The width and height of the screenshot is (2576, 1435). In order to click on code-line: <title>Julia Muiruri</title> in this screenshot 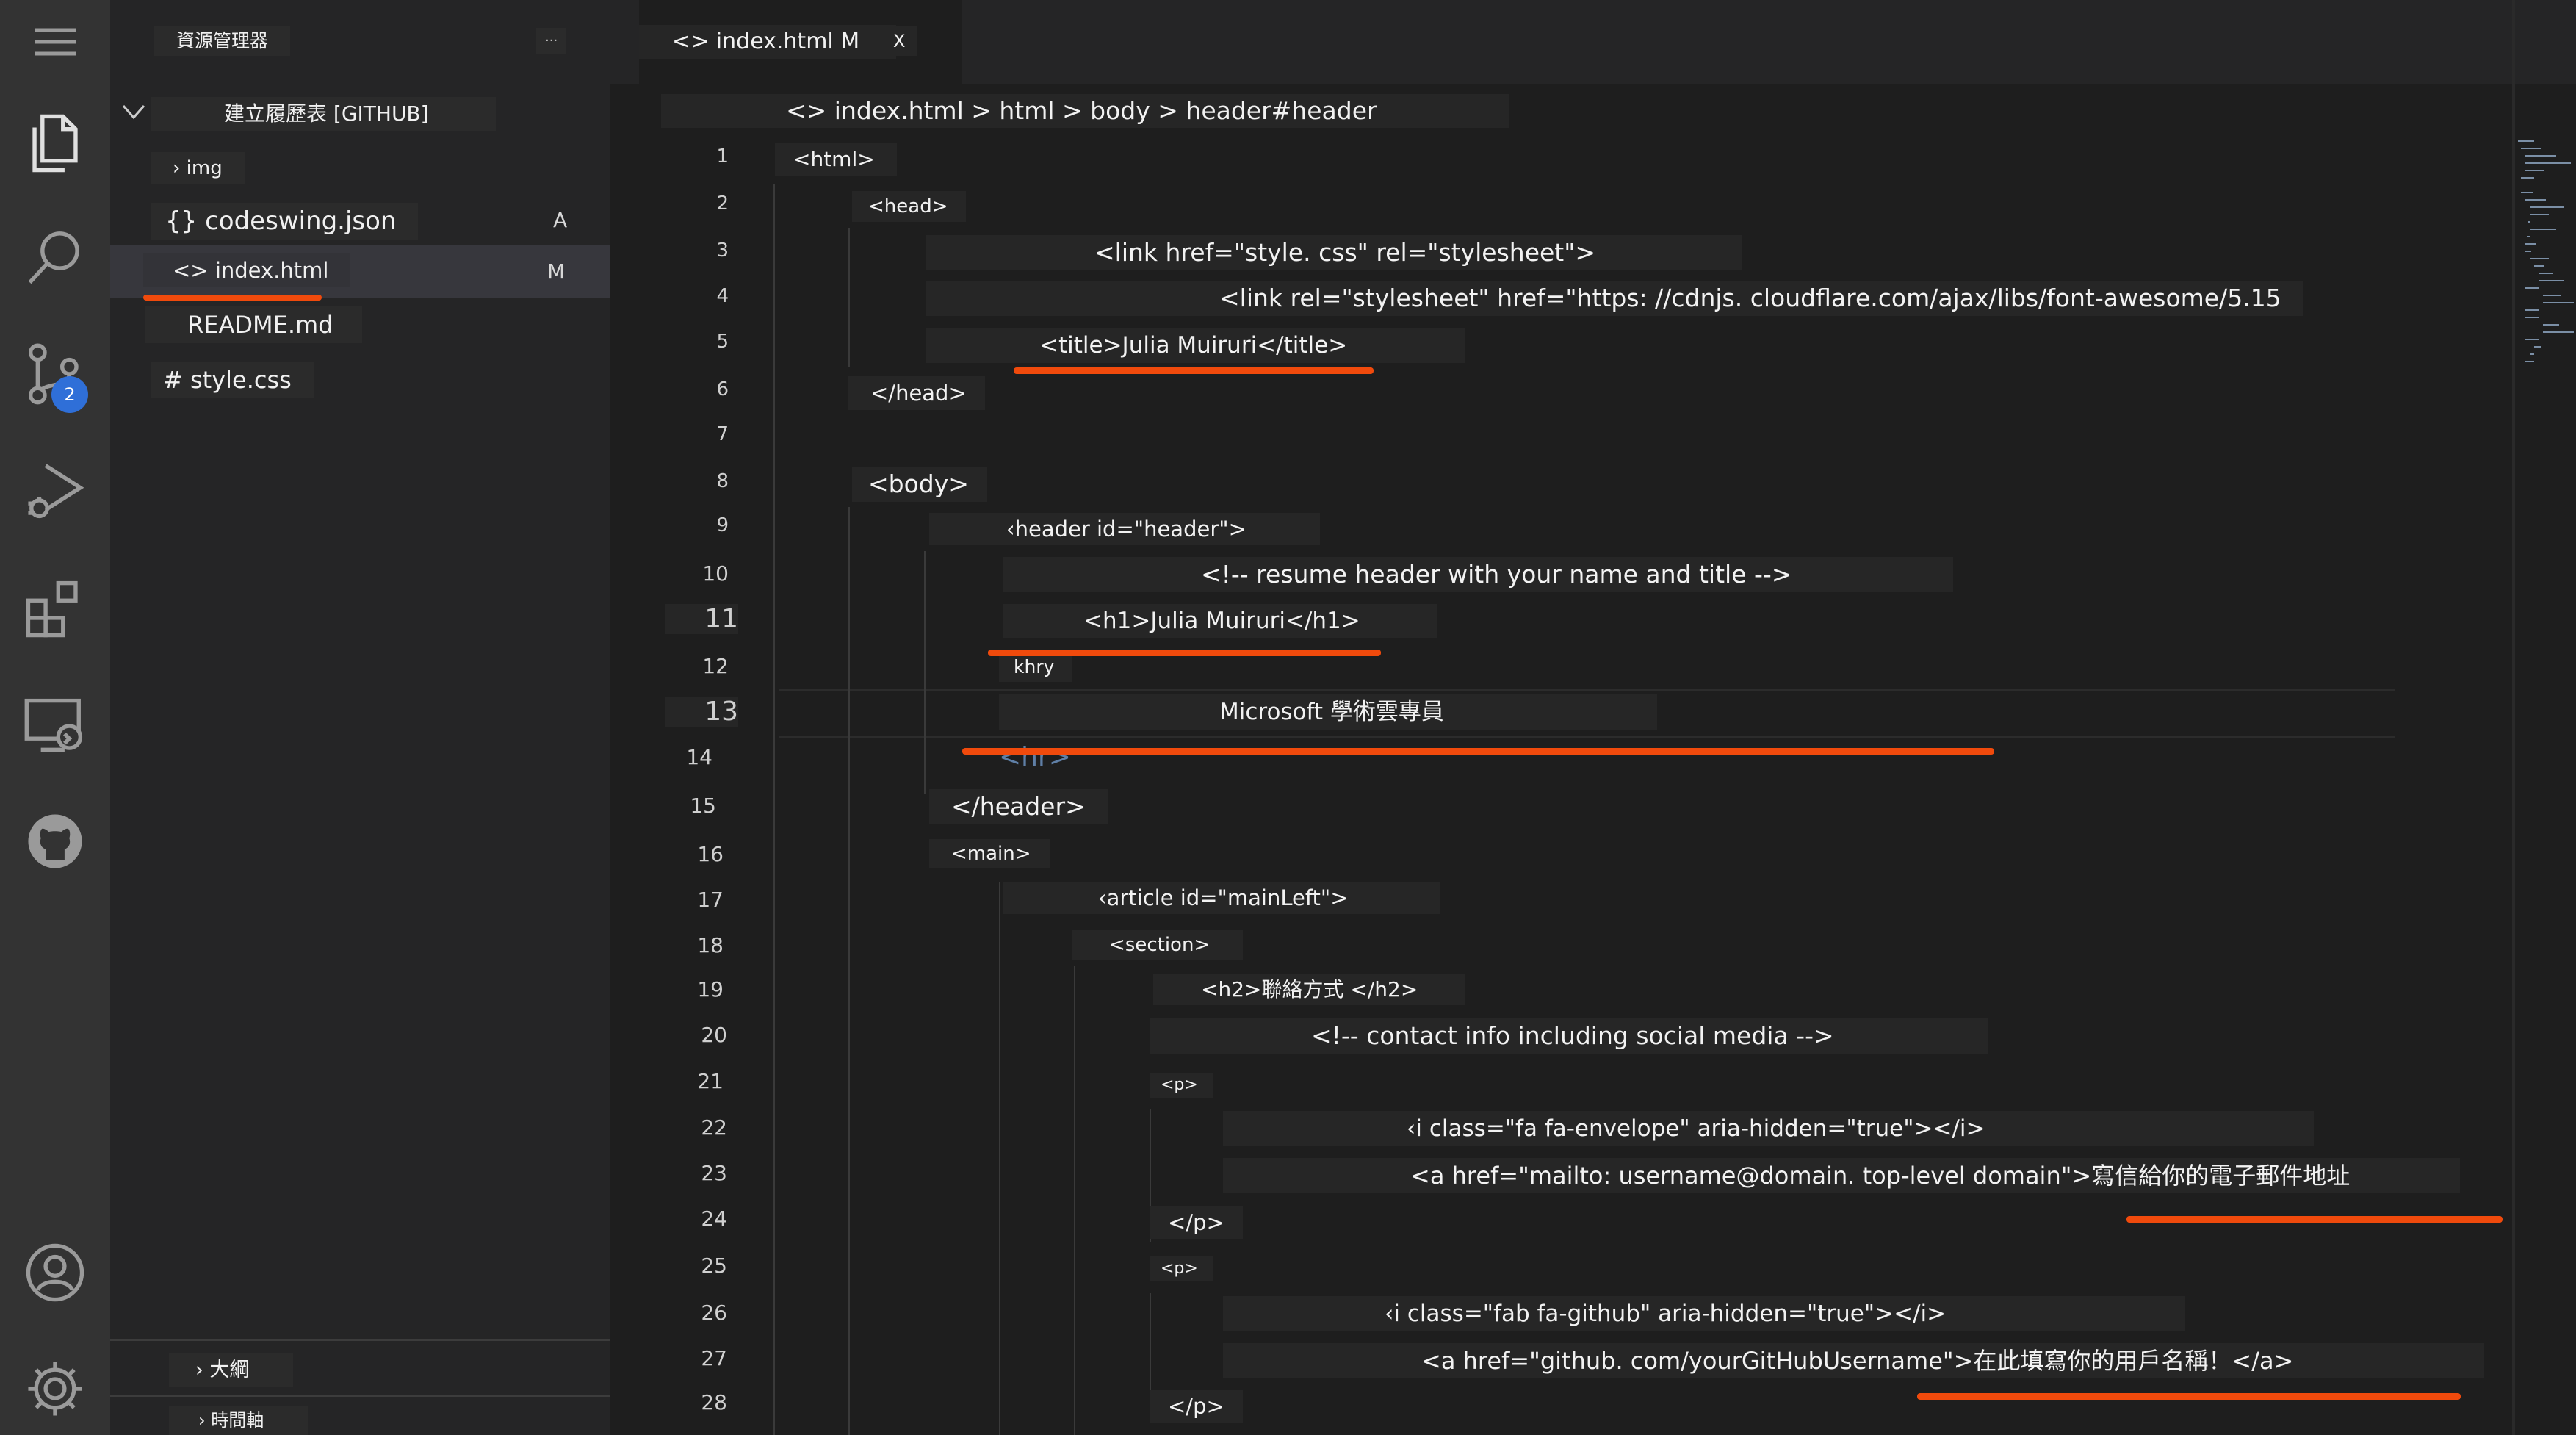, I will do `click(1195, 346)`.